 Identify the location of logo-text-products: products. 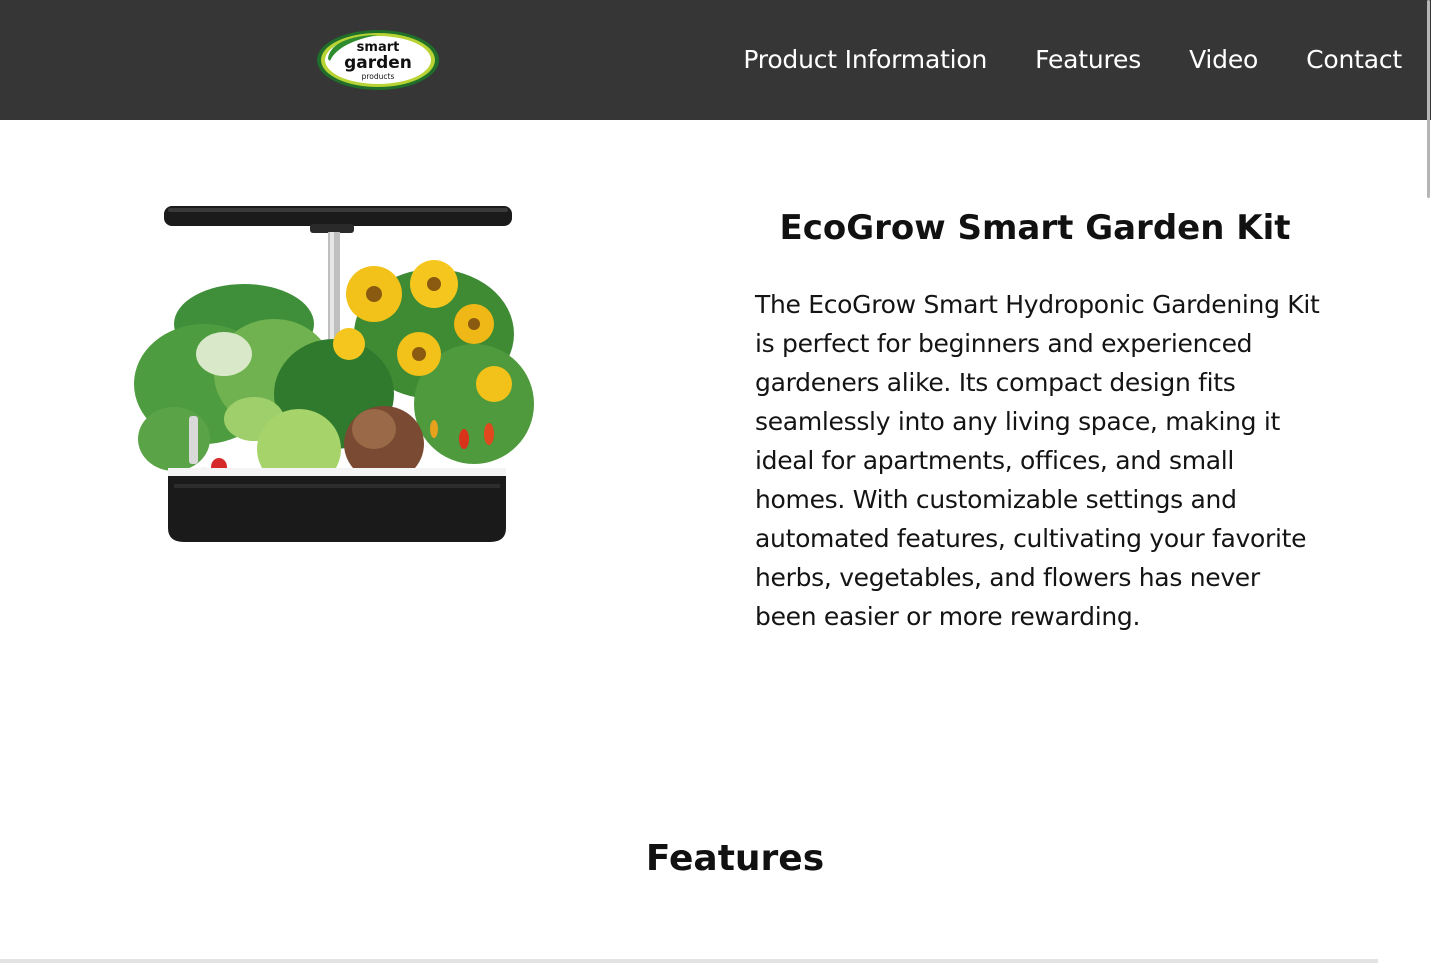
(378, 76).